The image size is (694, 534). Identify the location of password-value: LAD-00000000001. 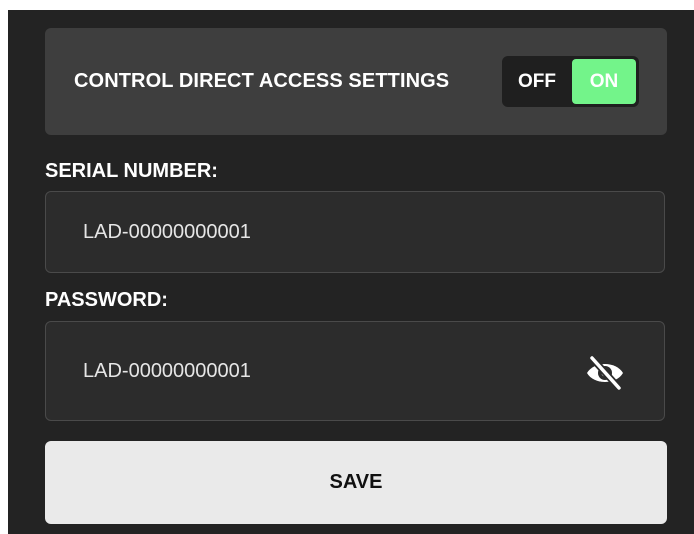
(167, 371).